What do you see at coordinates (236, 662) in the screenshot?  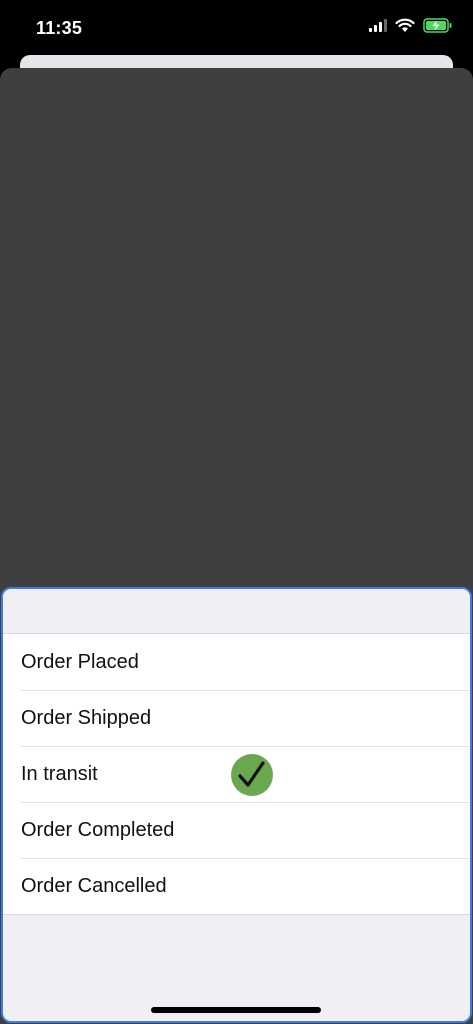 I see `option-order-placed: Order Placed` at bounding box center [236, 662].